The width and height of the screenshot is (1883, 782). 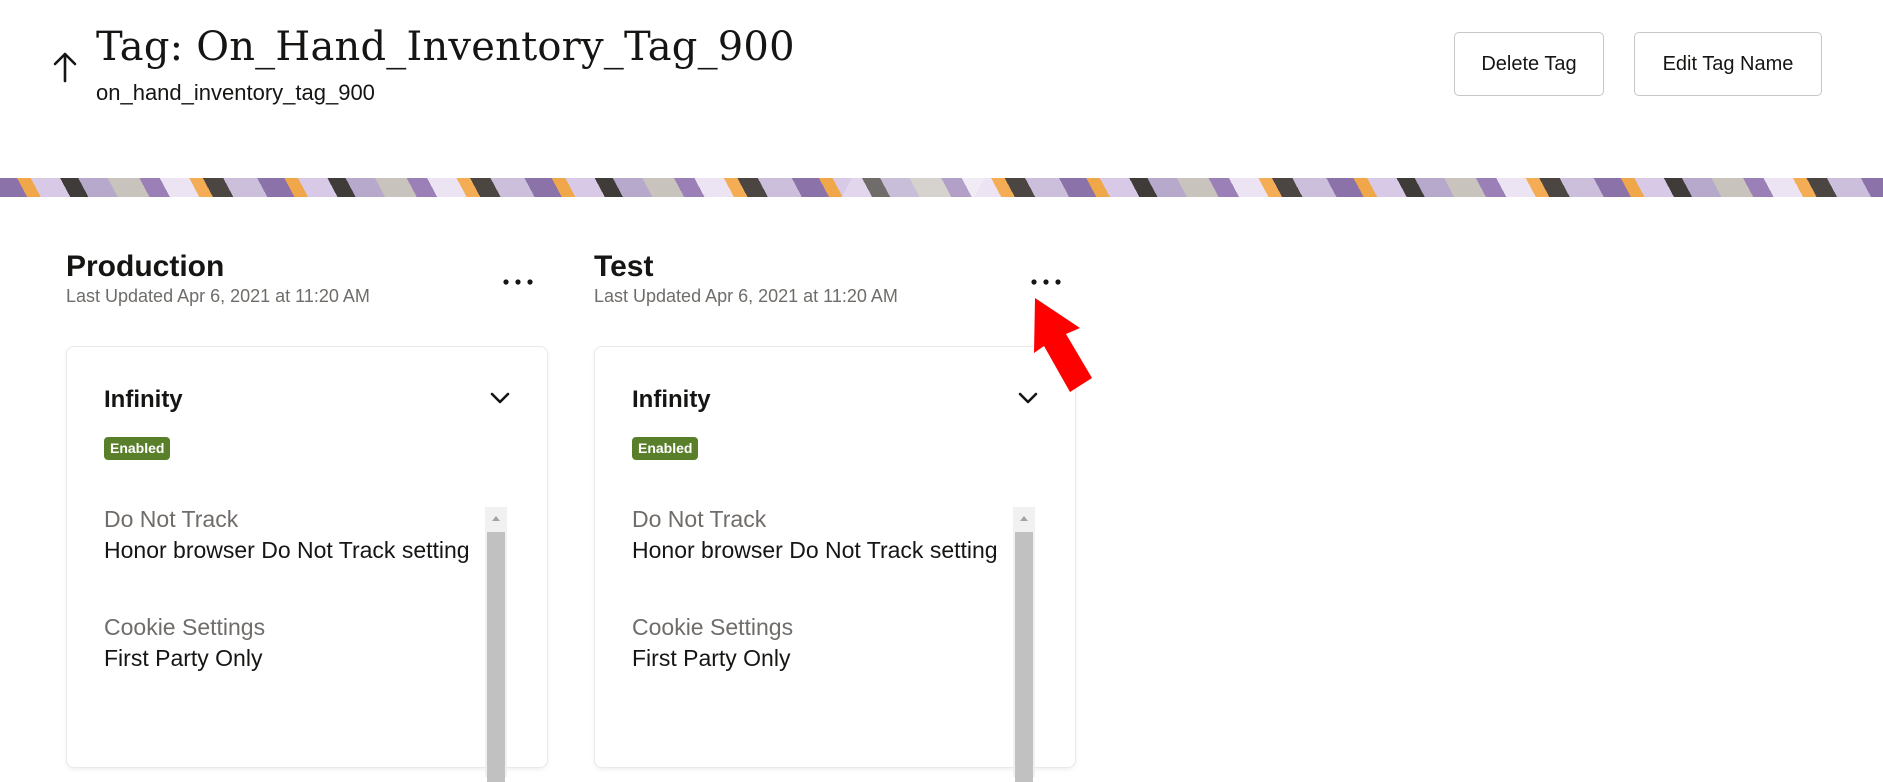 I want to click on edit-tag-name-button: Edit Tag Name, so click(x=1728, y=64).